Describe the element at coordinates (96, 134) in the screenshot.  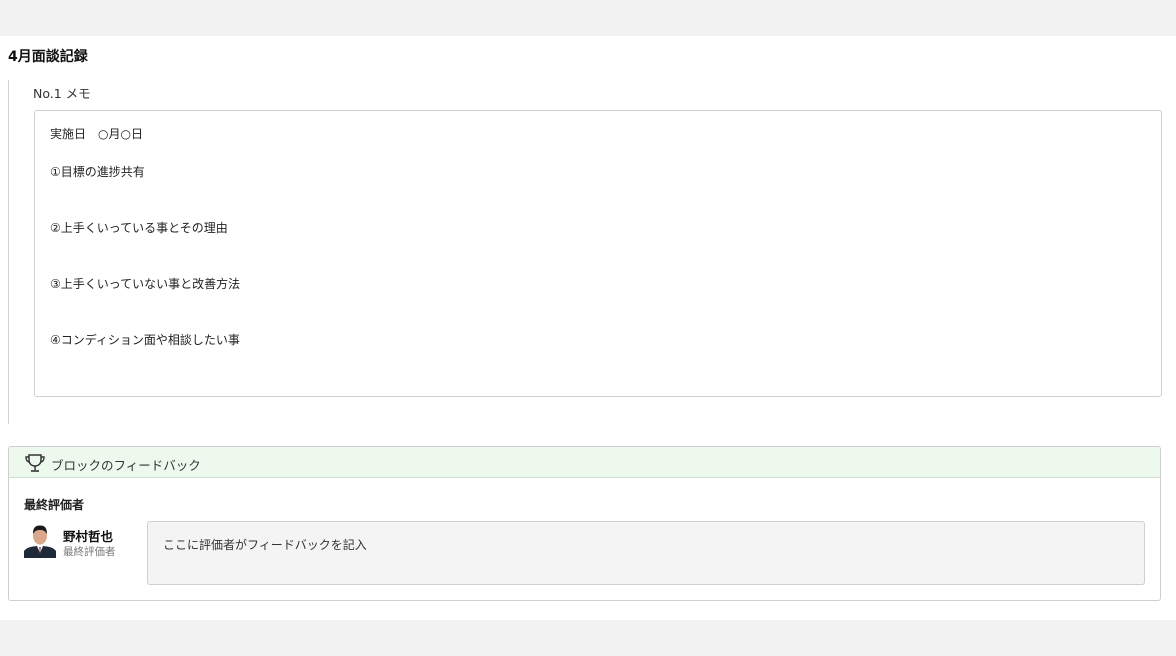
I see `memo-line-date: 実施日 ○月○日` at that location.